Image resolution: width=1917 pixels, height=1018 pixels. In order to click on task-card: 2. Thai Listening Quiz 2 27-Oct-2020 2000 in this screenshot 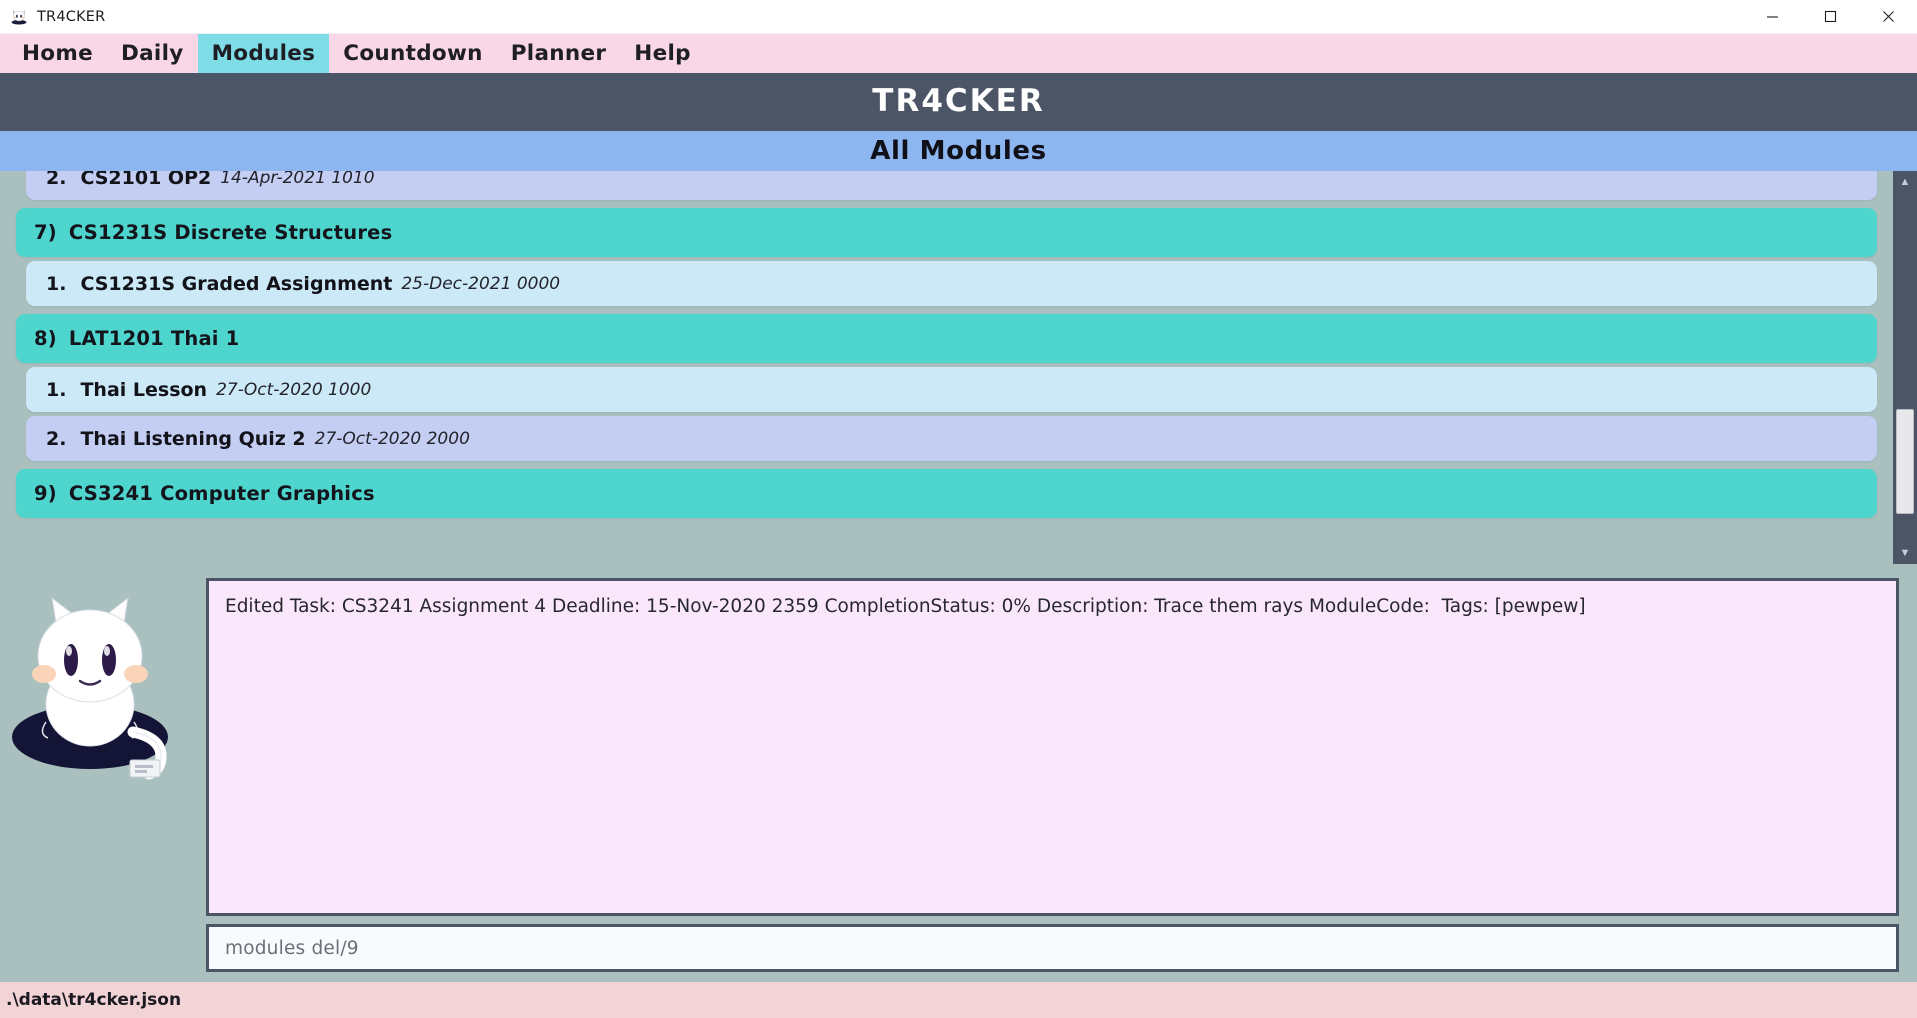, I will do `click(951, 438)`.